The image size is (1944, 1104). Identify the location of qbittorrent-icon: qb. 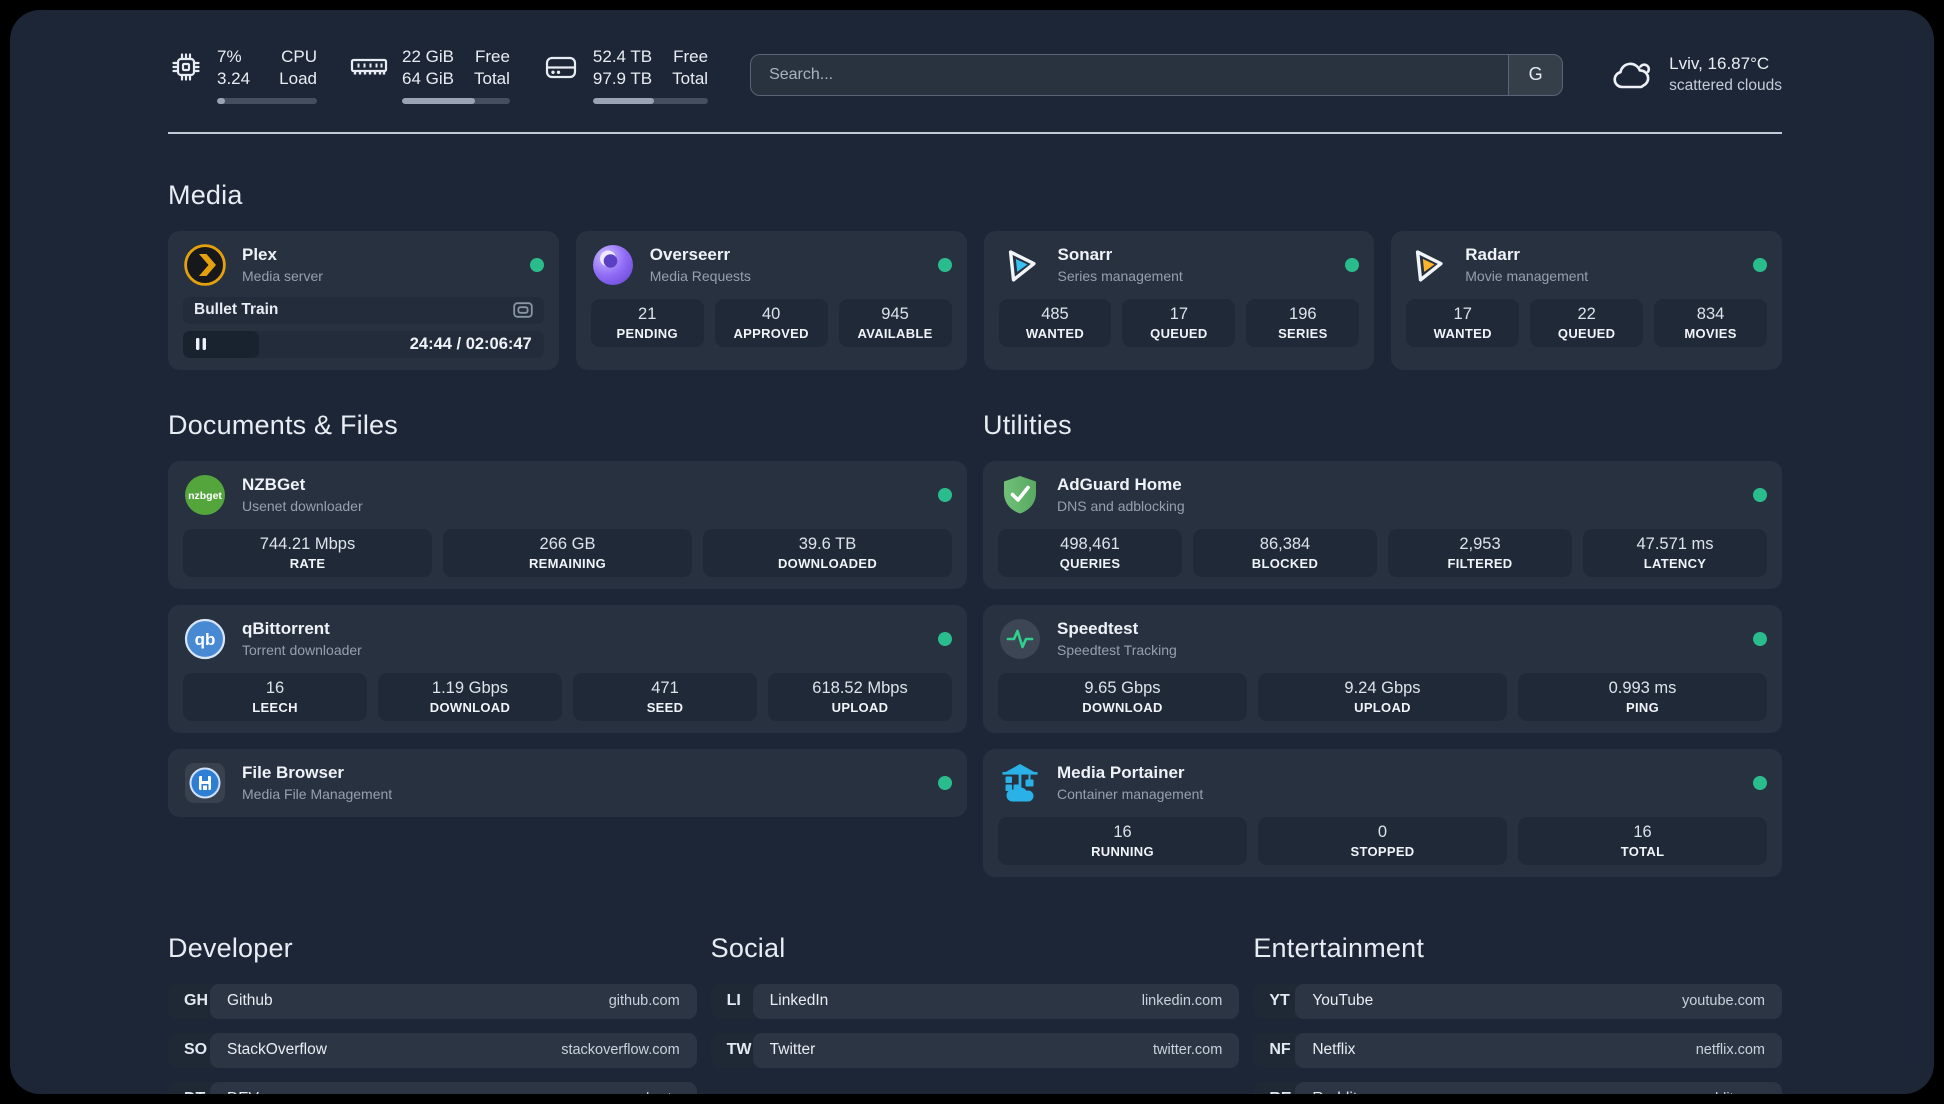
(205, 639).